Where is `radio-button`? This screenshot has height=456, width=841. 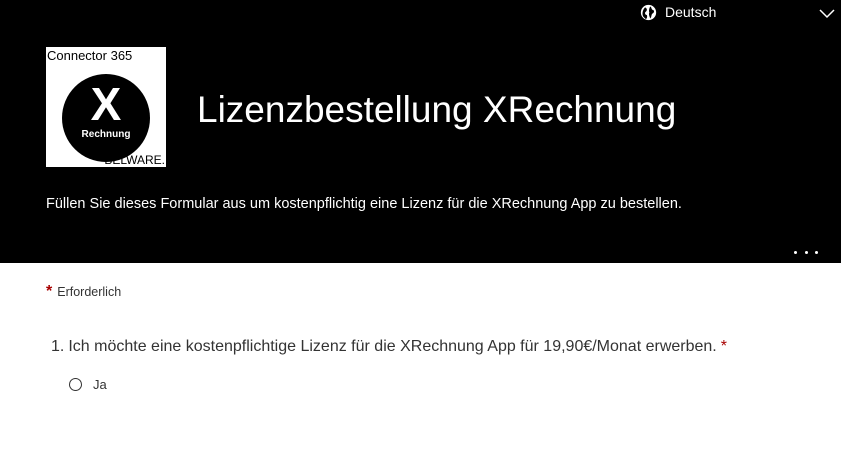
radio-button is located at coordinates (75, 384).